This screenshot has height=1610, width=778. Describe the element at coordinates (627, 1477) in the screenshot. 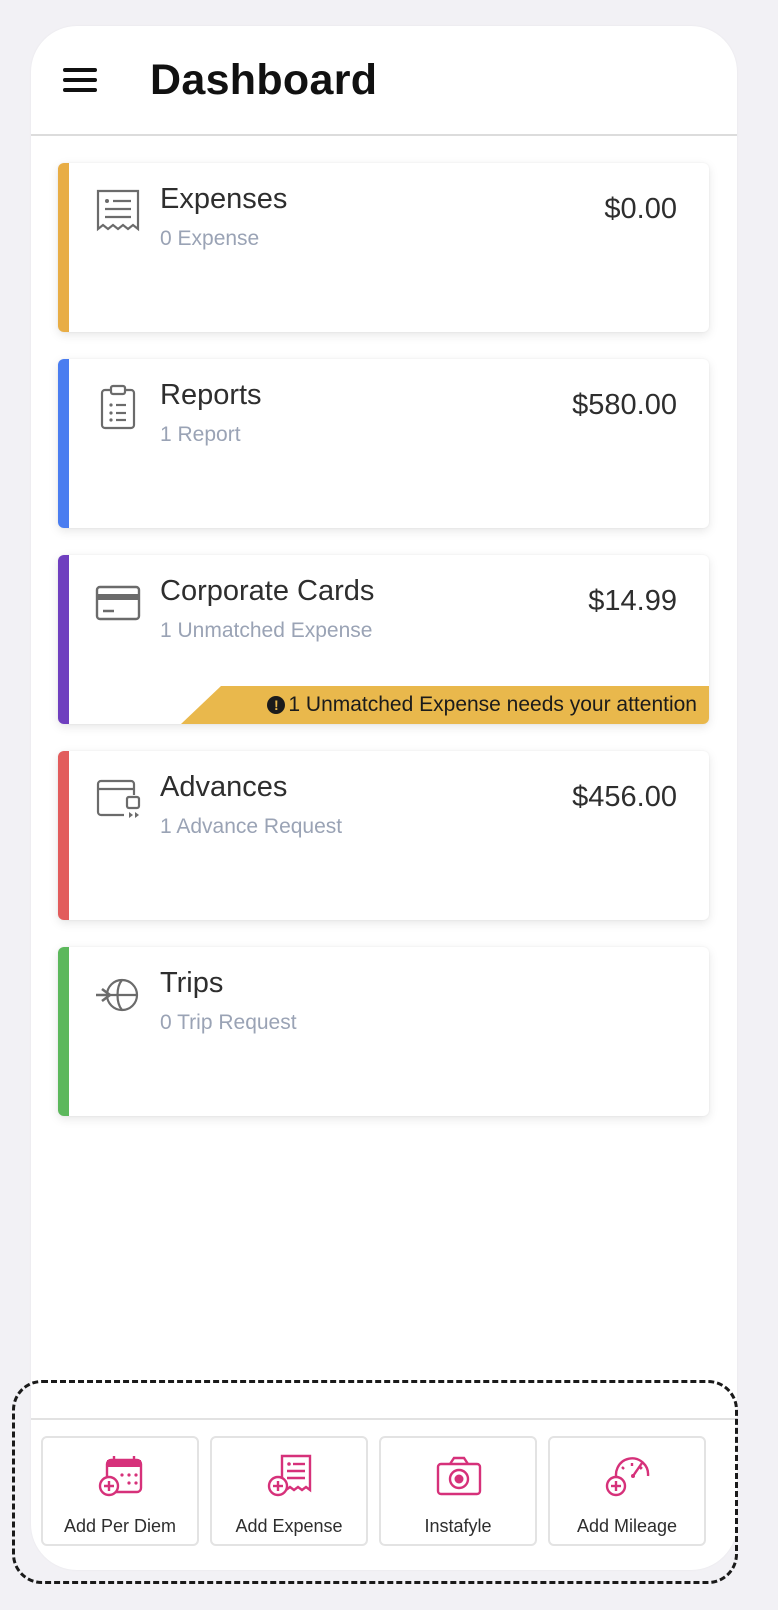

I see `speedometer-add-icon` at that location.